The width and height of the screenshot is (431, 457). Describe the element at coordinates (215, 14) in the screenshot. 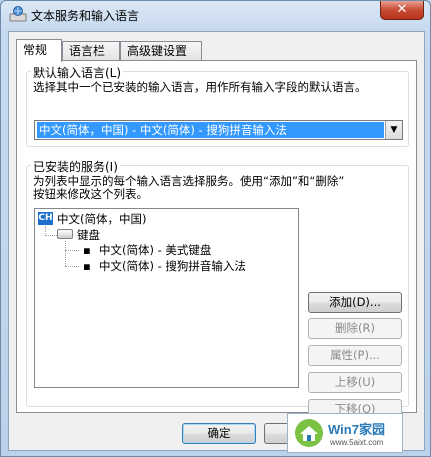

I see `title-bar: 文本服务和输入语言 ✕` at that location.